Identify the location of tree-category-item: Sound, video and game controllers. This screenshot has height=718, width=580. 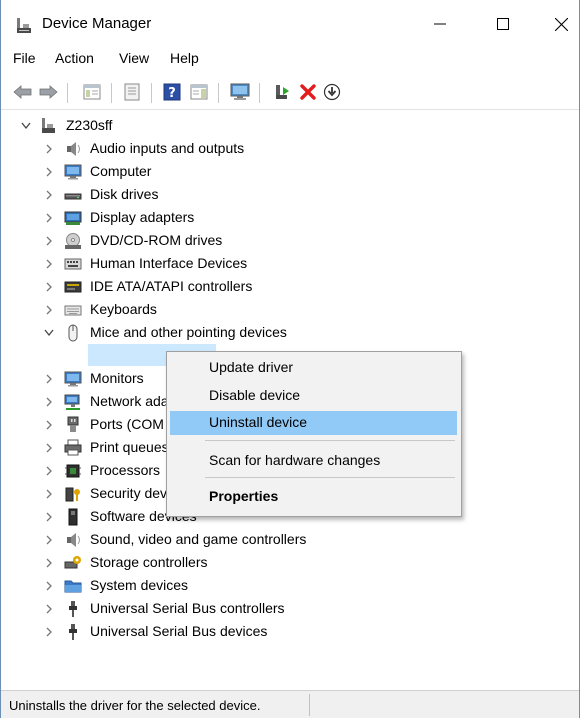
(211, 540).